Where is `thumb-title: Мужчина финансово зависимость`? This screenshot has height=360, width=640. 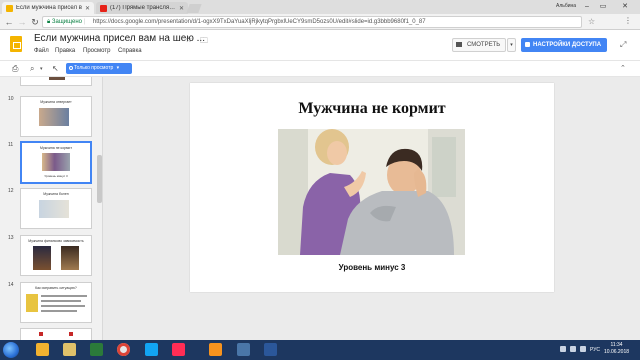 thumb-title: Мужчина финансово зависимость is located at coordinates (56, 241).